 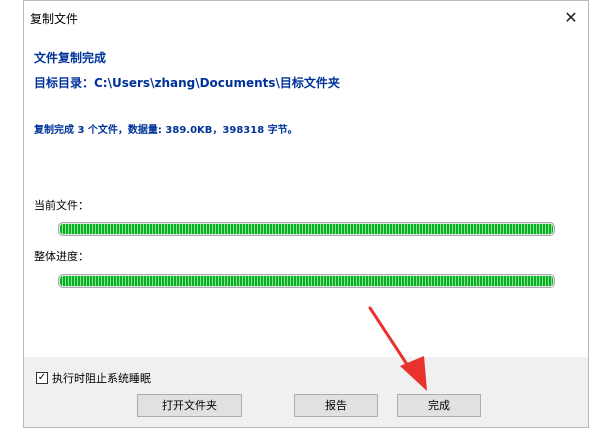 I want to click on prevent-sleep-checkbox: ✓, so click(x=42, y=378).